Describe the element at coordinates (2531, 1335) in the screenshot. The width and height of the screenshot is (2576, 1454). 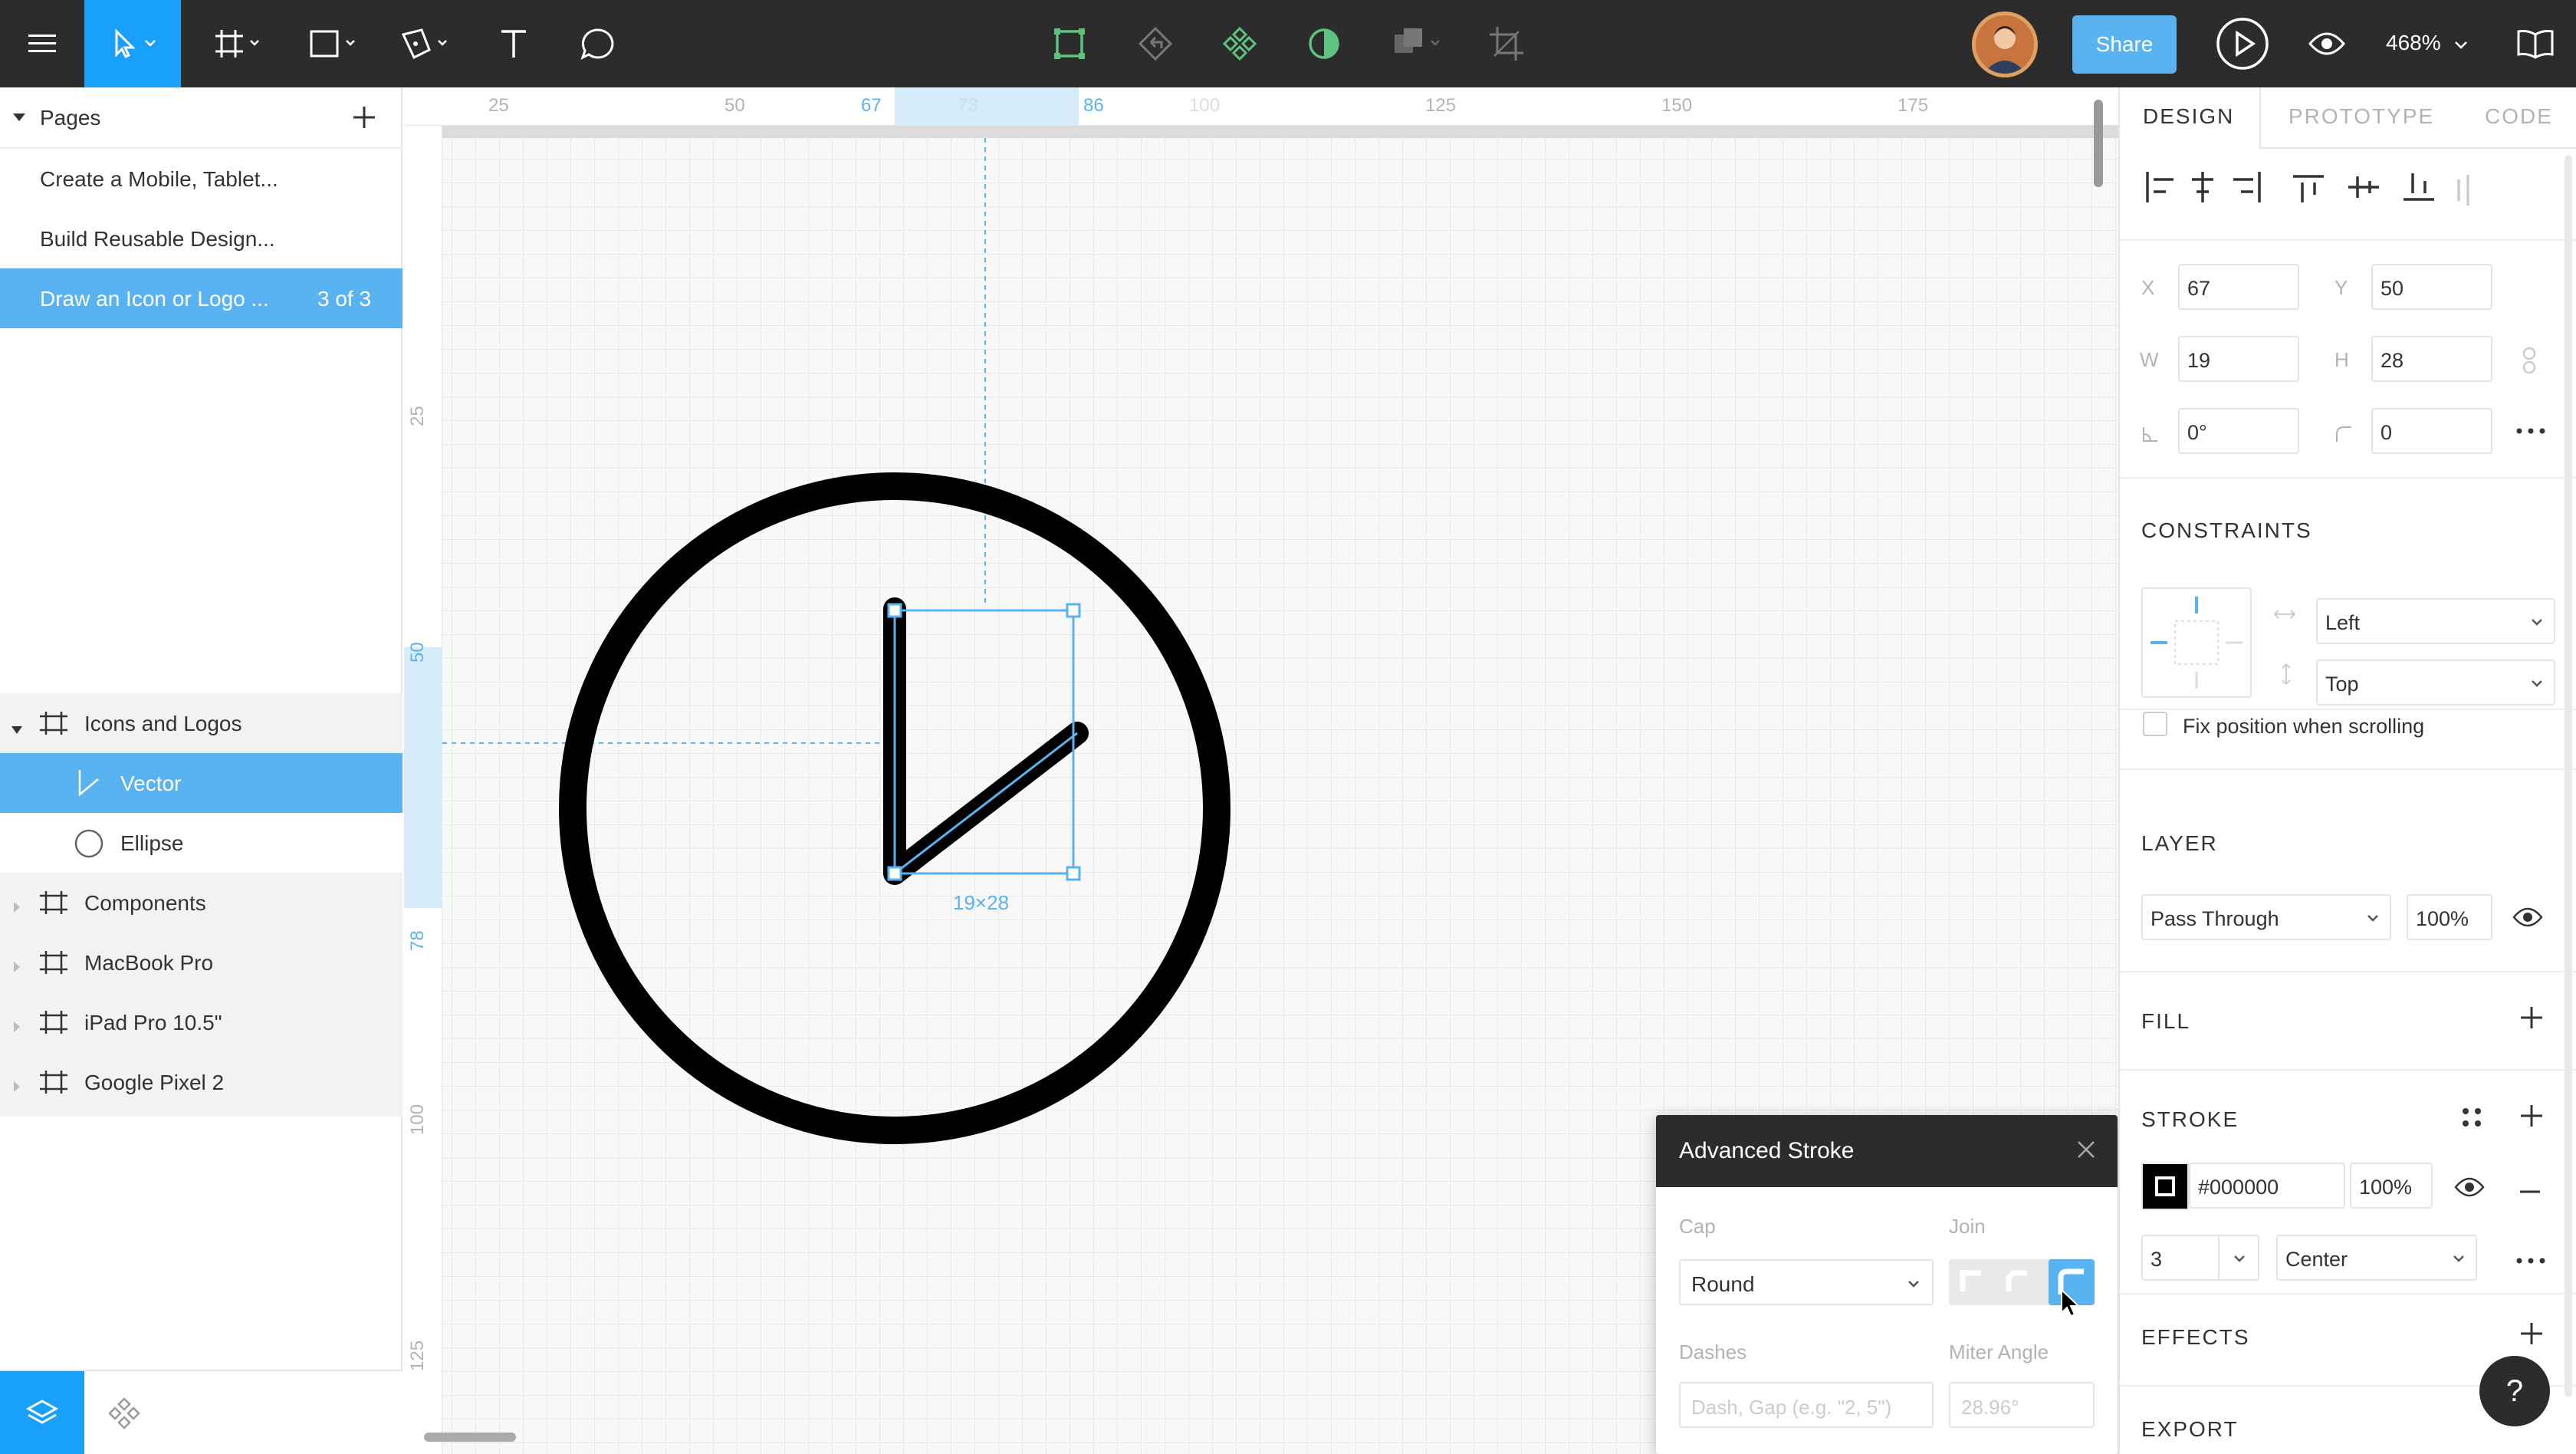
I see `add-effect-icon` at that location.